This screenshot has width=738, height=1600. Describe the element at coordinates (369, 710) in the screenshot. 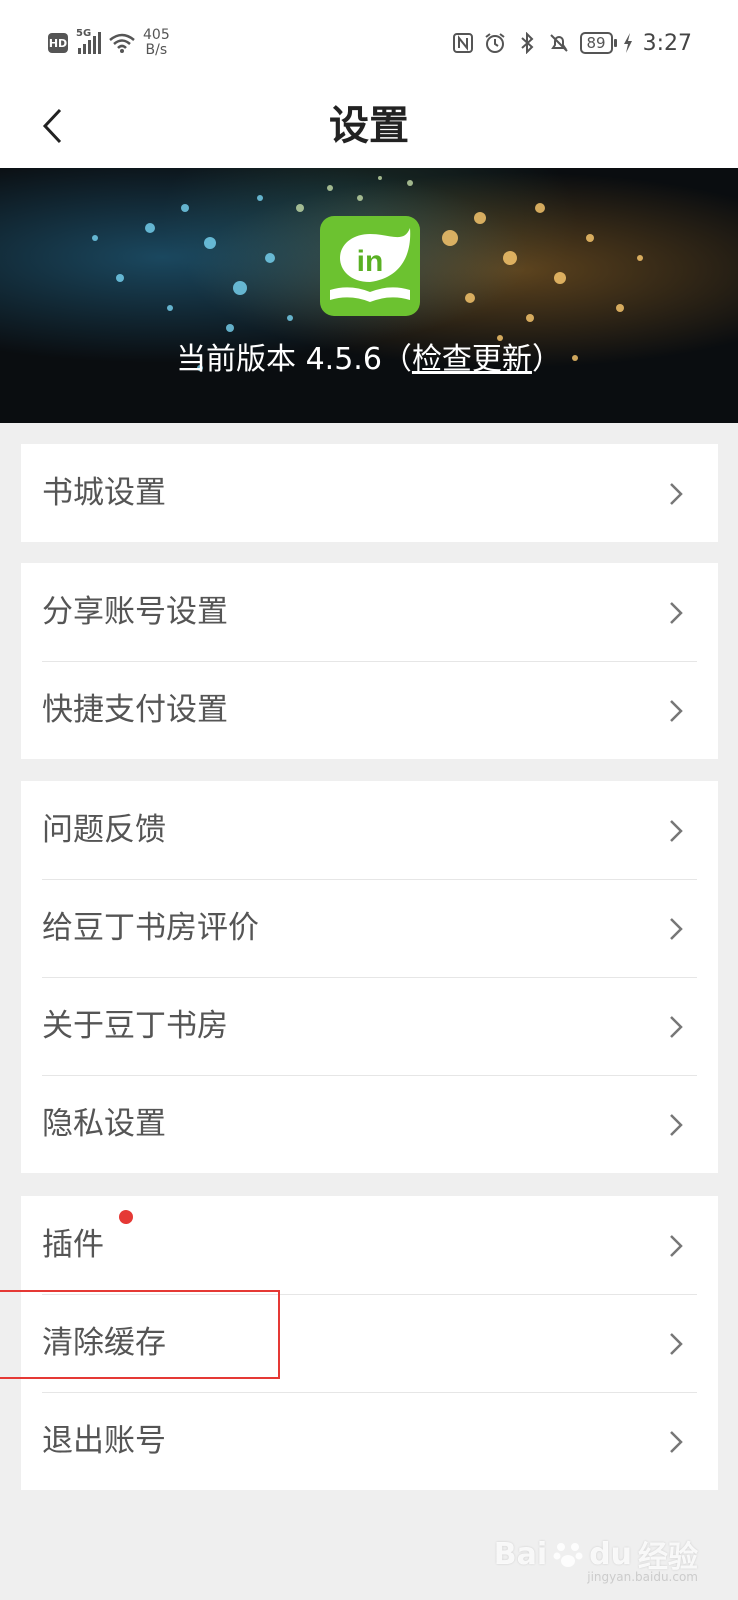

I see `quick-pay-settings-item: 快捷支付设置` at that location.